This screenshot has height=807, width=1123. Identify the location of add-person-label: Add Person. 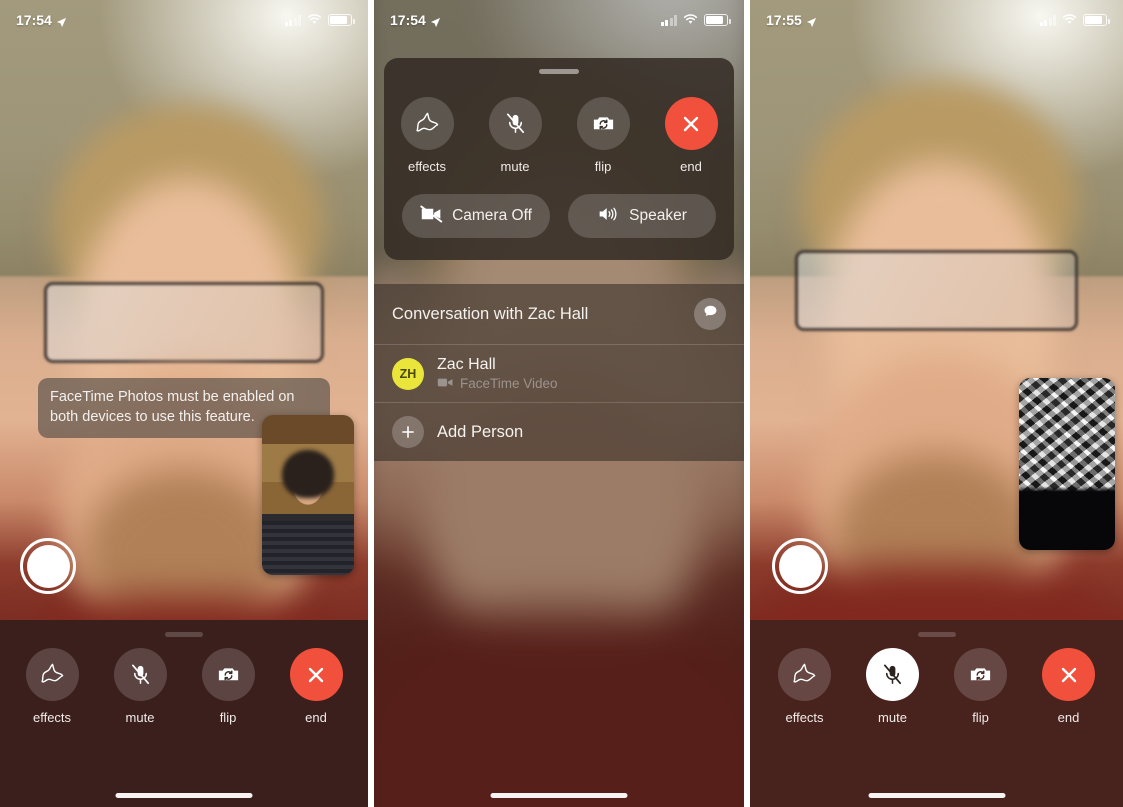
(480, 431).